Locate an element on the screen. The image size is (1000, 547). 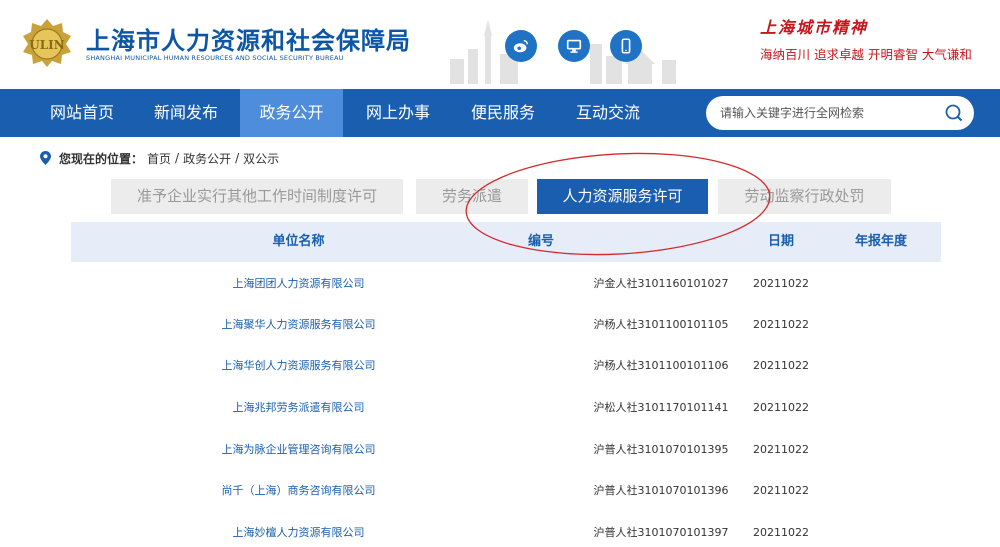
table-row: 上海妙檀人力资源有限公司 沪普人社3101070101397 20211022 is located at coordinates (506, 529).